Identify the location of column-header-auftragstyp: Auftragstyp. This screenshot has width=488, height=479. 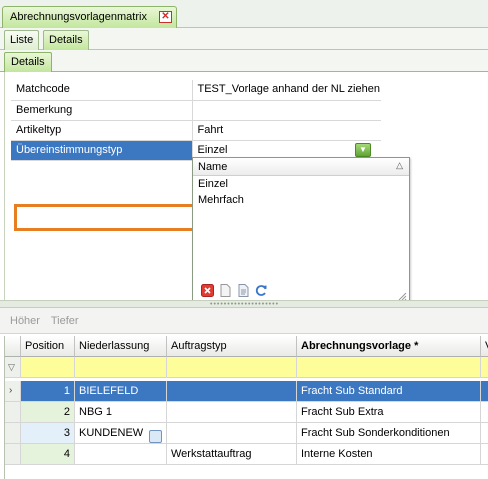
(232, 346).